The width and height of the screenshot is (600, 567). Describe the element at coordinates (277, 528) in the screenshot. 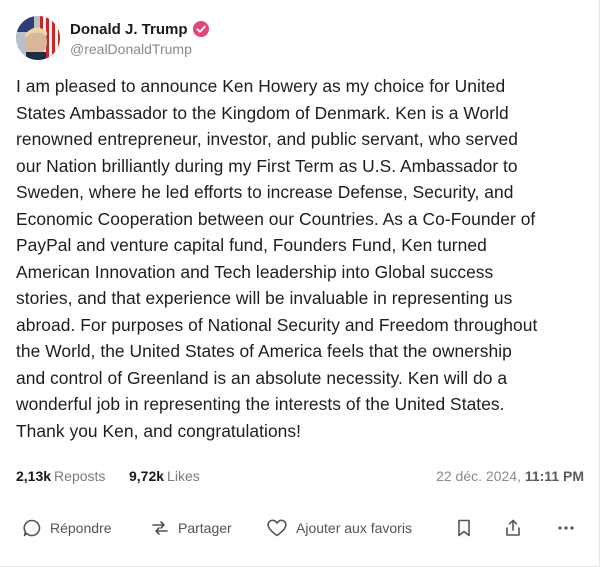

I see `heart-icon` at that location.